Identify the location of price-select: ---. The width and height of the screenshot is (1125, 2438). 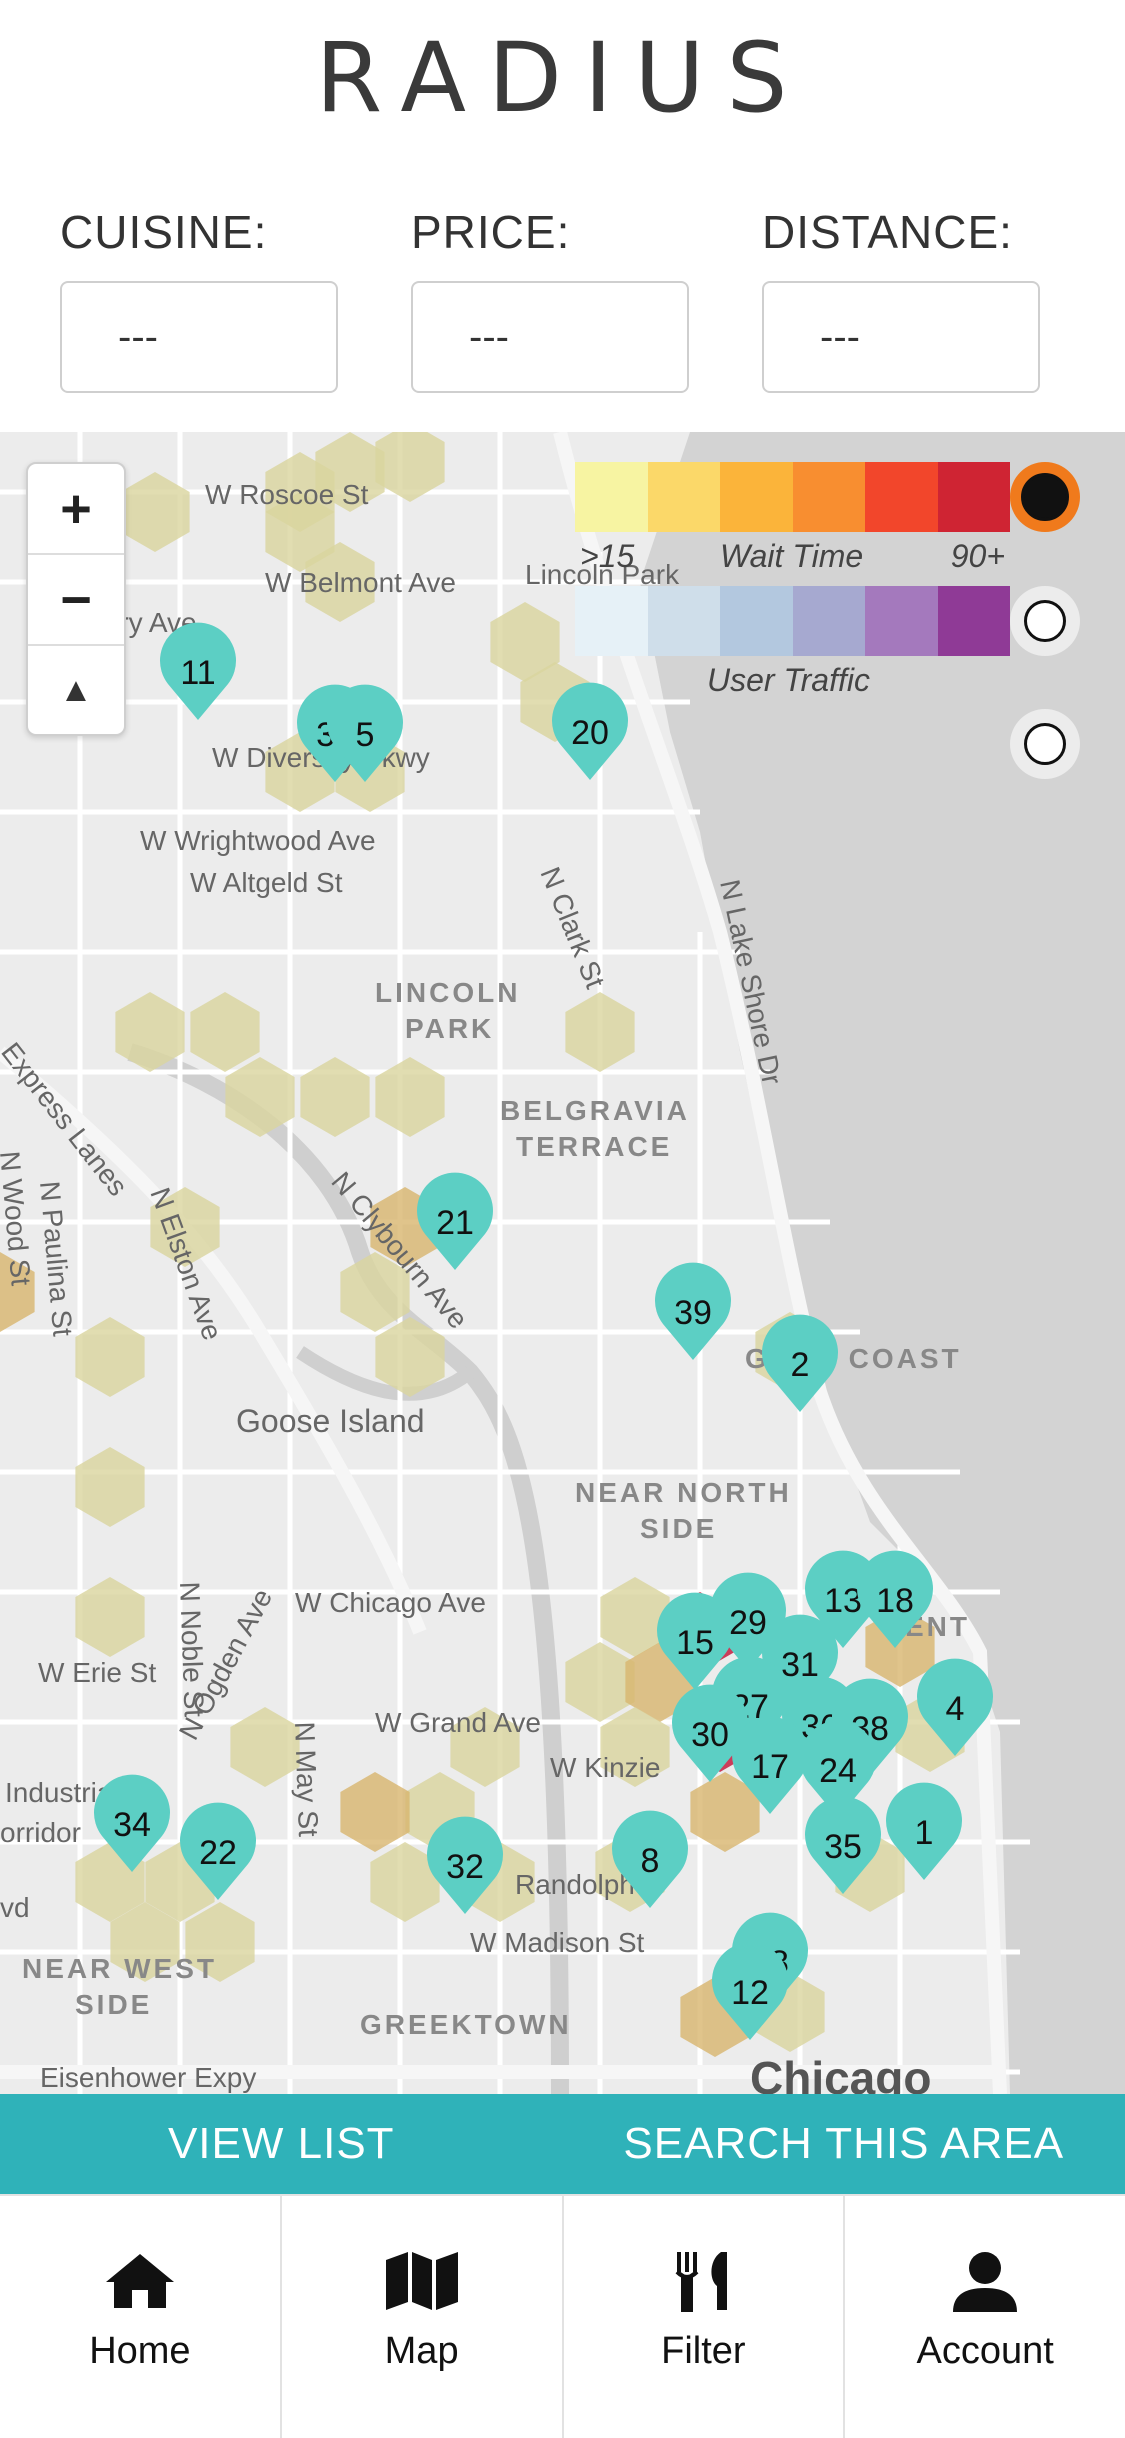
(550, 337).